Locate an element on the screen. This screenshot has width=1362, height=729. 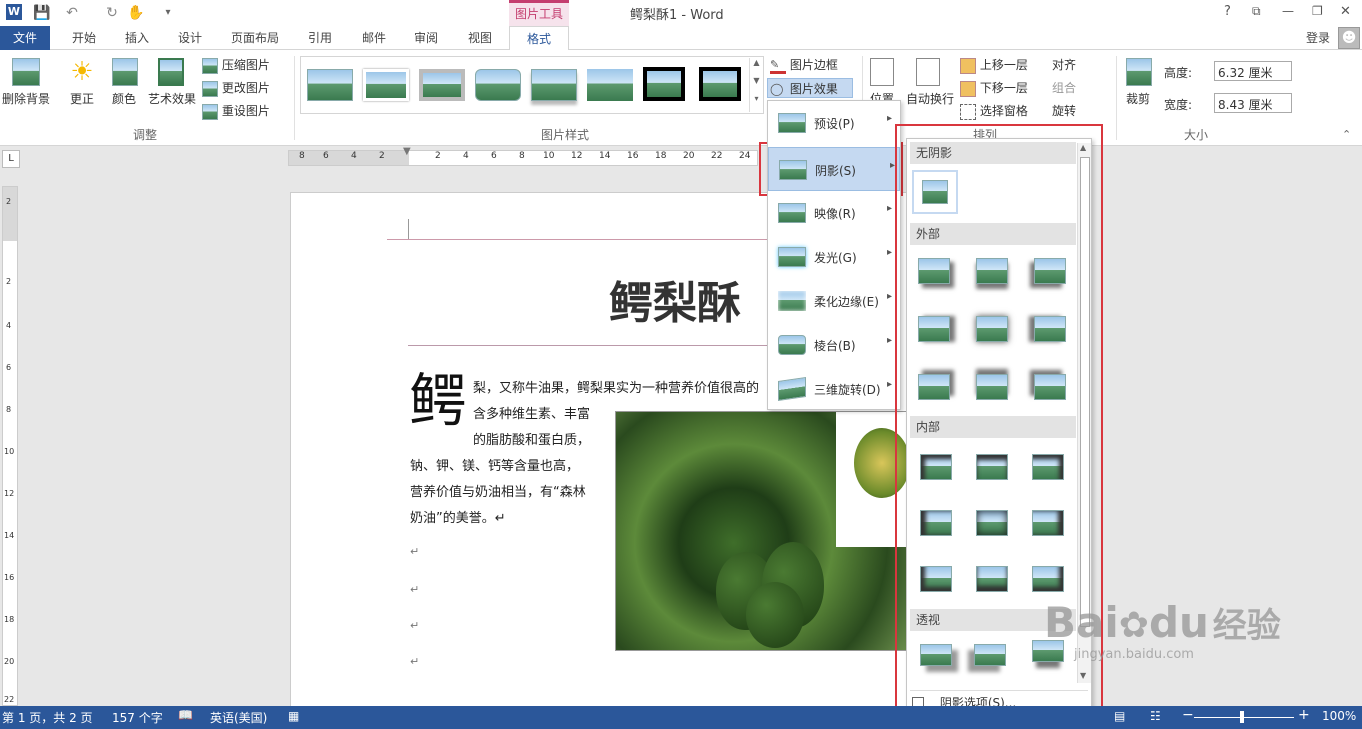
collapse-ribbon-icon: ⌃ is located at coordinates (1346, 134).